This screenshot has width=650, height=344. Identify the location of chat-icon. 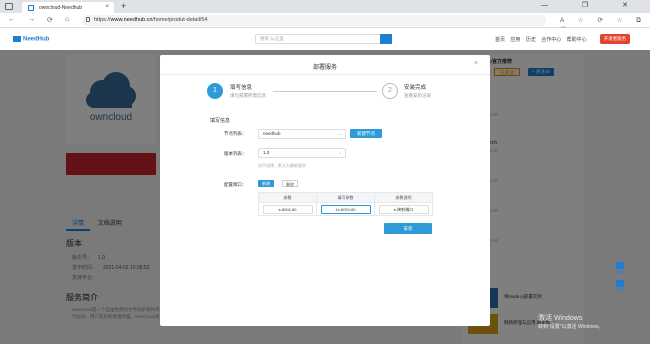
(620, 283).